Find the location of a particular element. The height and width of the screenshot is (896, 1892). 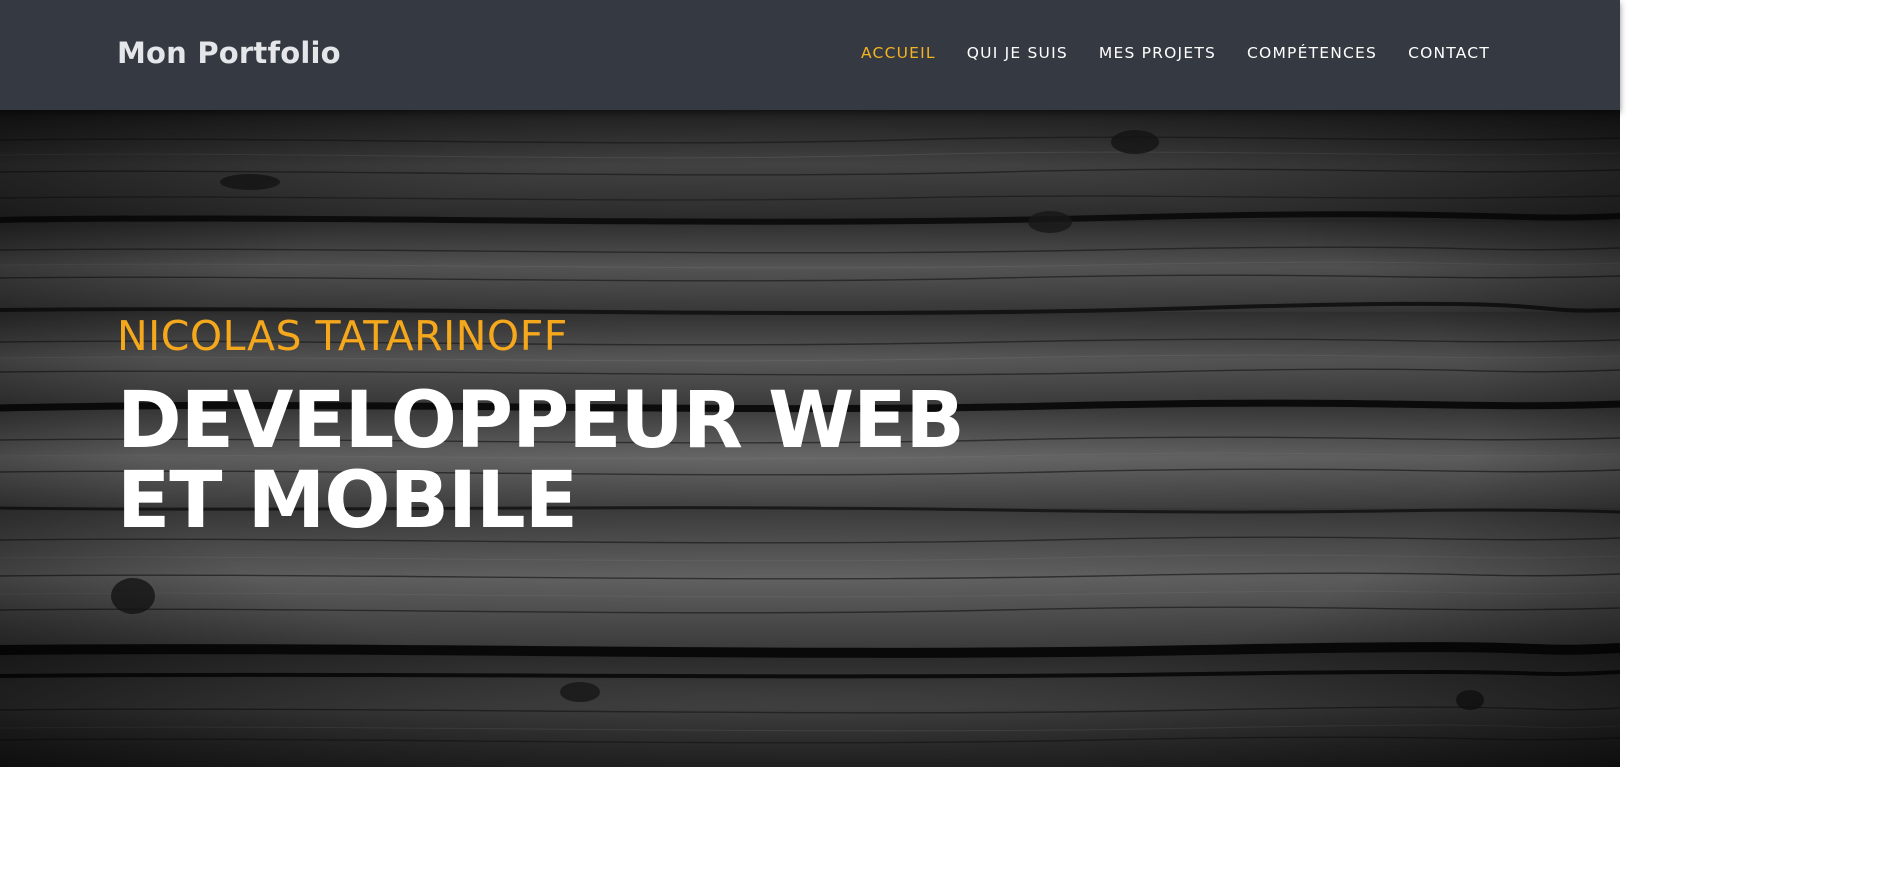

hero-title-line-2: ET MOBILE is located at coordinates (347, 501).